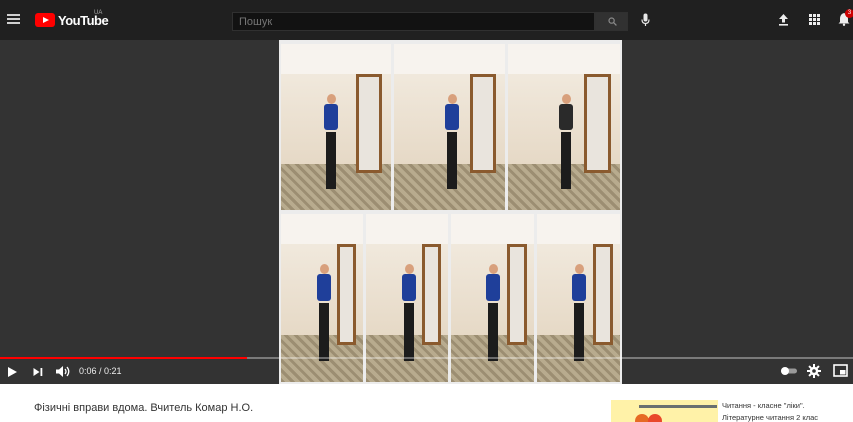 The height and width of the screenshot is (422, 853). I want to click on apps-grid-icon, so click(814, 19).